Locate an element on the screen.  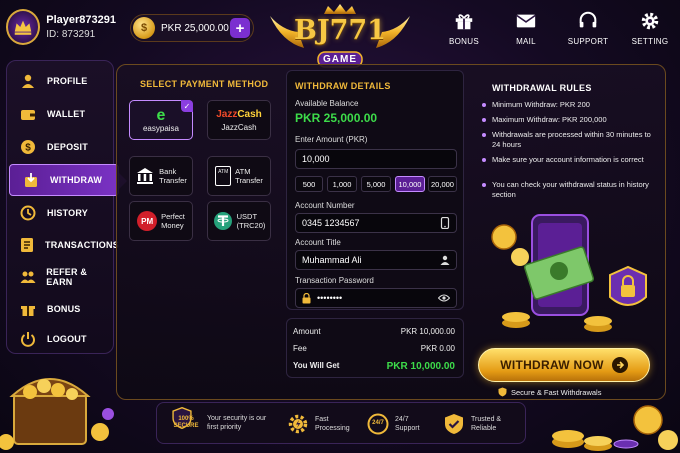
amount-input-value: 10,000 is located at coordinates (316, 159).